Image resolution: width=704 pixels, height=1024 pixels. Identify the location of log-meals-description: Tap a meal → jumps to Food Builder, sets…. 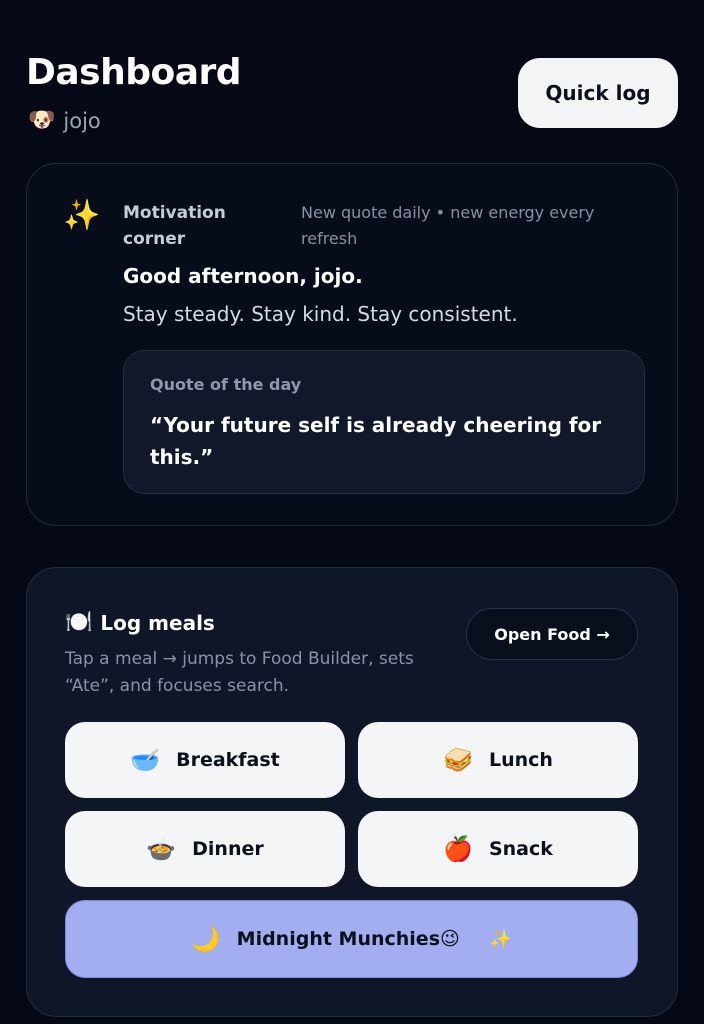
(239, 672).